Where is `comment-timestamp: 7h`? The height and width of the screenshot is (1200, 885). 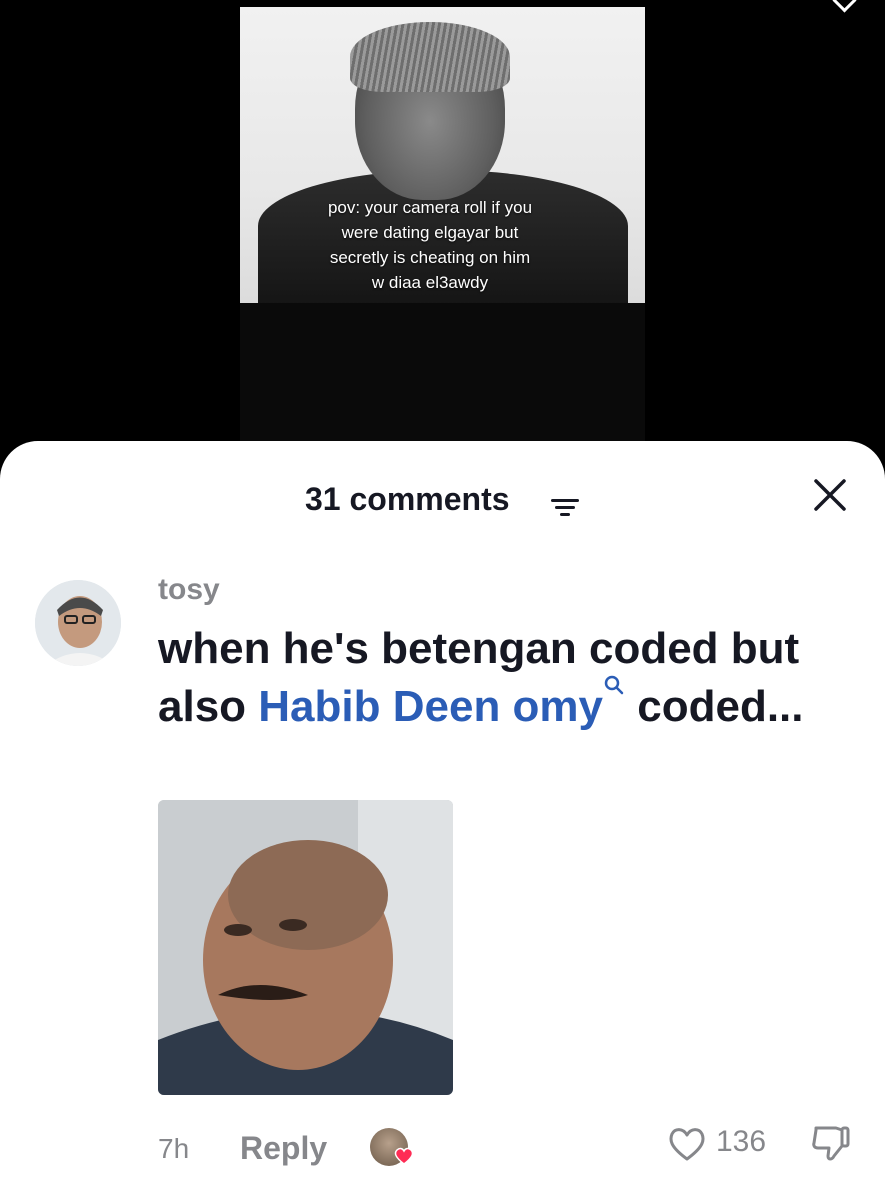
comment-timestamp: 7h is located at coordinates (174, 1148).